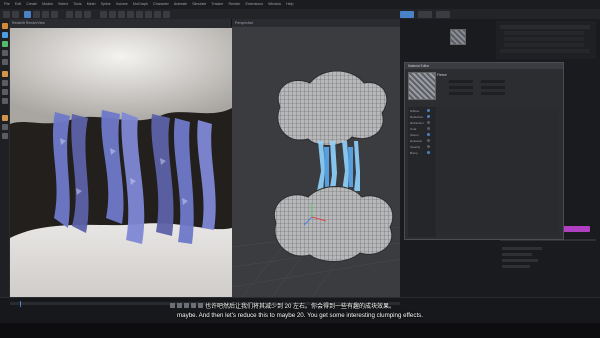 The width and height of the screenshot is (600, 338). What do you see at coordinates (69, 14) in the screenshot?
I see `render-icon` at bounding box center [69, 14].